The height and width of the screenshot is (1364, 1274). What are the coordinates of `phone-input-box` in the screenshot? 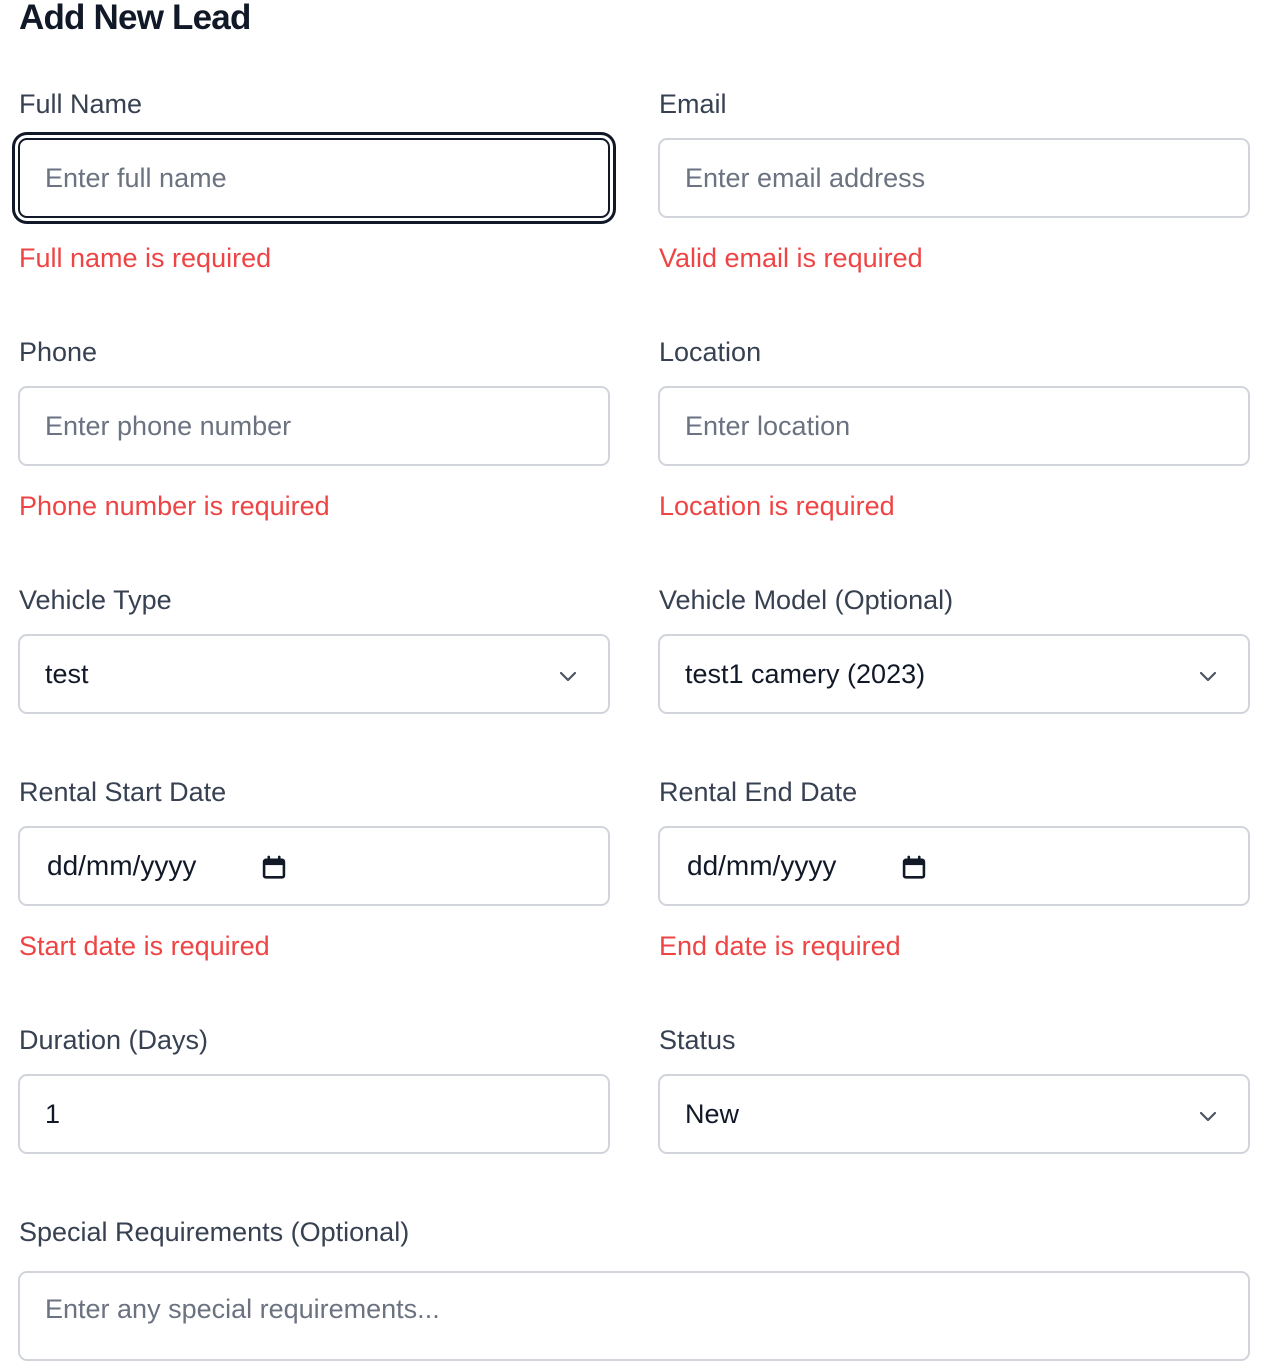 It's located at (314, 426).